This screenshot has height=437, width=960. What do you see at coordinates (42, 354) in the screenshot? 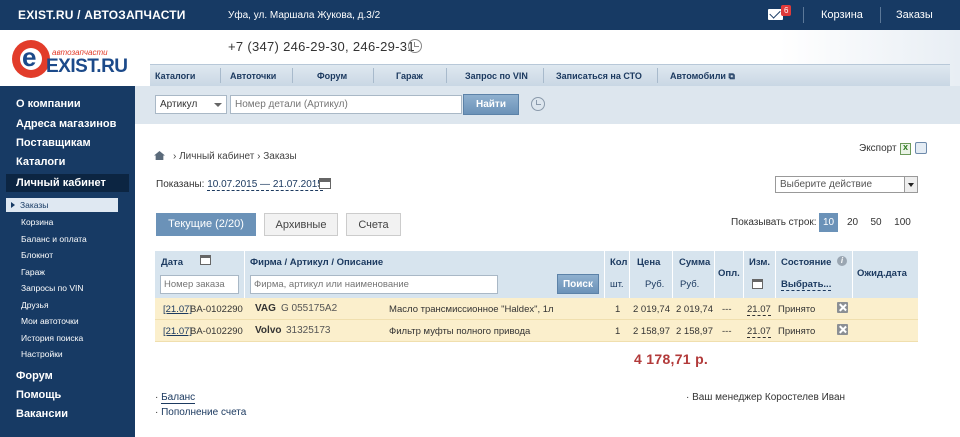
I see `sidebar-sub-settings: Настройки` at bounding box center [42, 354].